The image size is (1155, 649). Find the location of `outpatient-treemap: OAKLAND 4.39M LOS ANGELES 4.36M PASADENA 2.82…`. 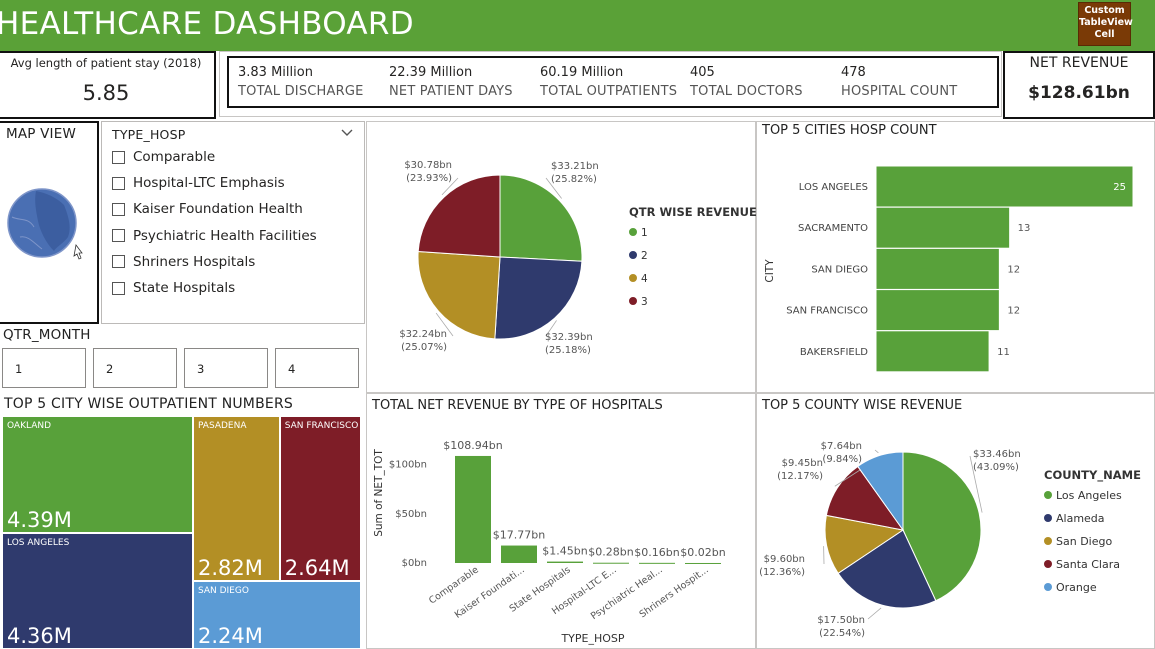

outpatient-treemap: OAKLAND 4.39M LOS ANGELES 4.36M PASADENA 2.82… is located at coordinates (181, 532).